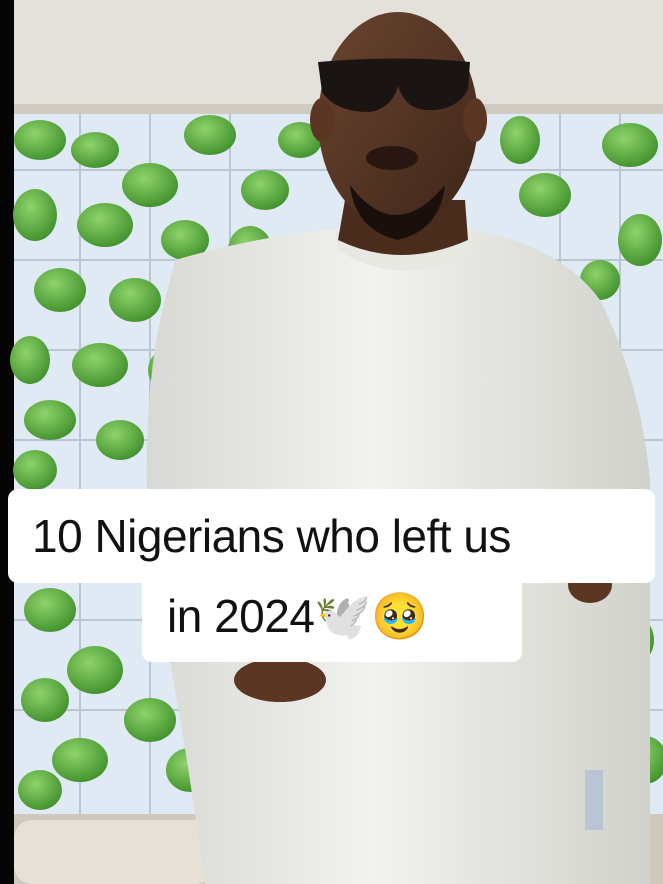 This screenshot has height=884, width=663. I want to click on caption-line-2-box: in 2024🕊️🥹, so click(332, 622).